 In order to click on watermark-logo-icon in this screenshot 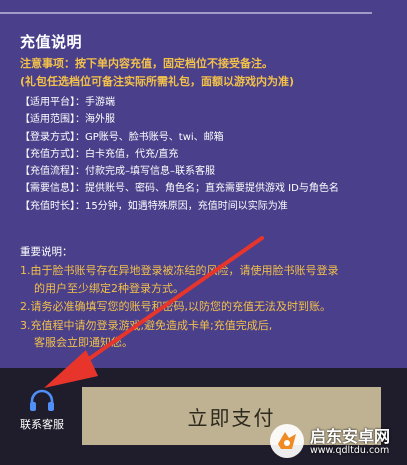, I will do `click(287, 441)`.